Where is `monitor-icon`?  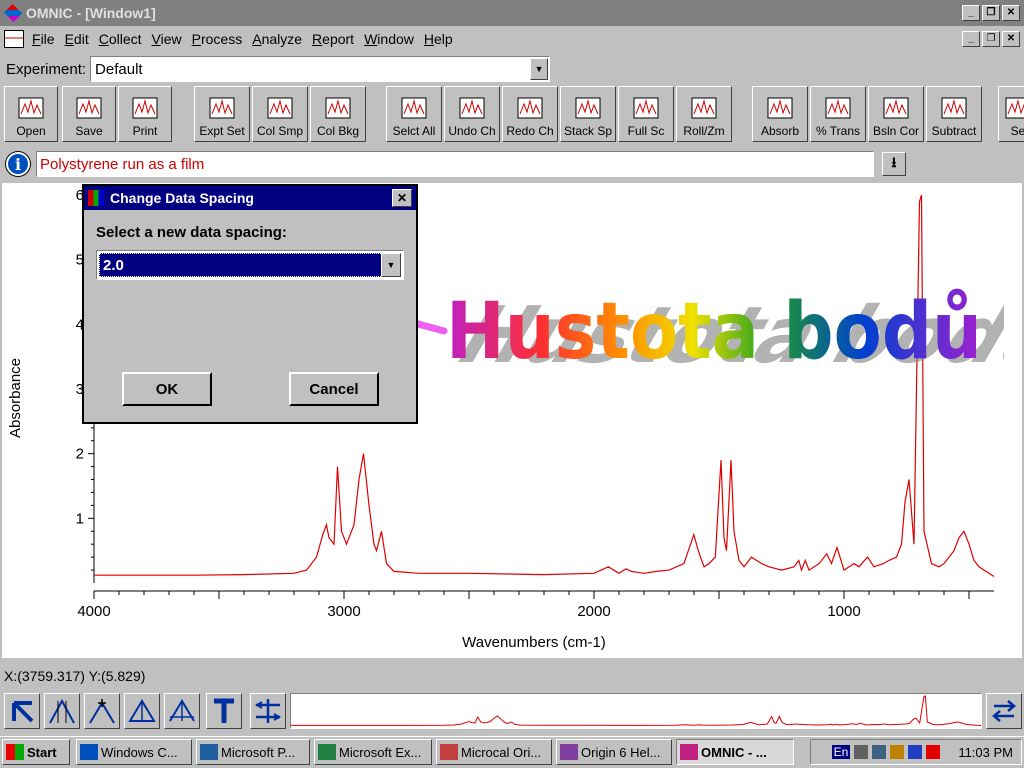
monitor-icon is located at coordinates (879, 752).